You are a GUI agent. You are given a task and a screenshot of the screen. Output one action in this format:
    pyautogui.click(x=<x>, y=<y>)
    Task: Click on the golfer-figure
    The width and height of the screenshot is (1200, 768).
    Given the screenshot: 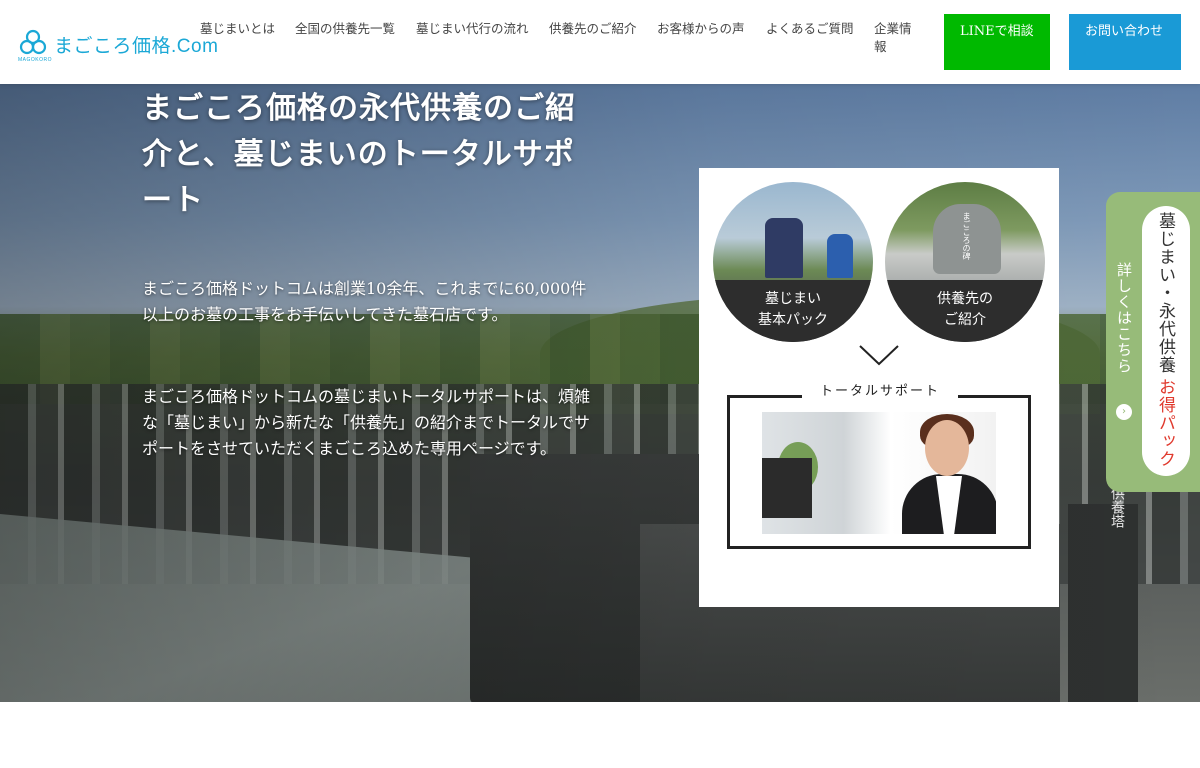 What is the action you would take?
    pyautogui.click(x=784, y=248)
    